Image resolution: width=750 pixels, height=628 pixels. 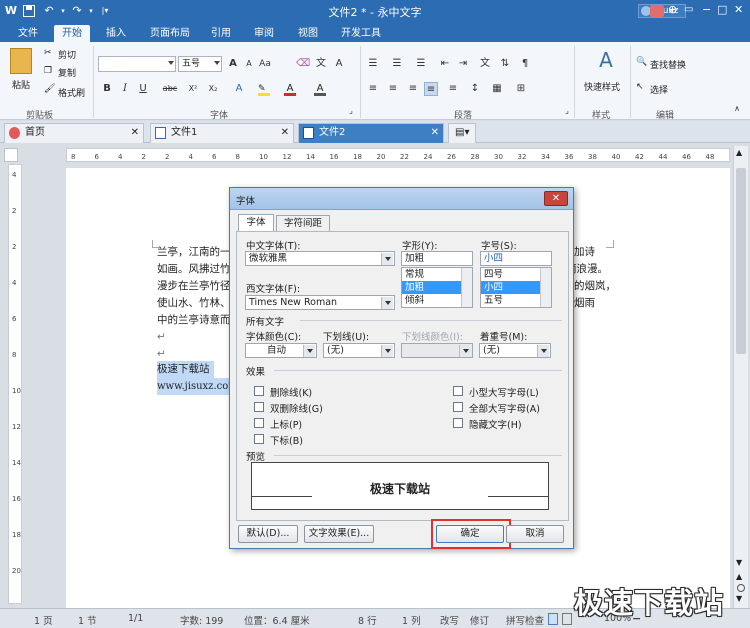 I want to click on vertical-ruler: 4 2 2 4 6 8 10 12 14 16 18 20, so click(x=15, y=384).